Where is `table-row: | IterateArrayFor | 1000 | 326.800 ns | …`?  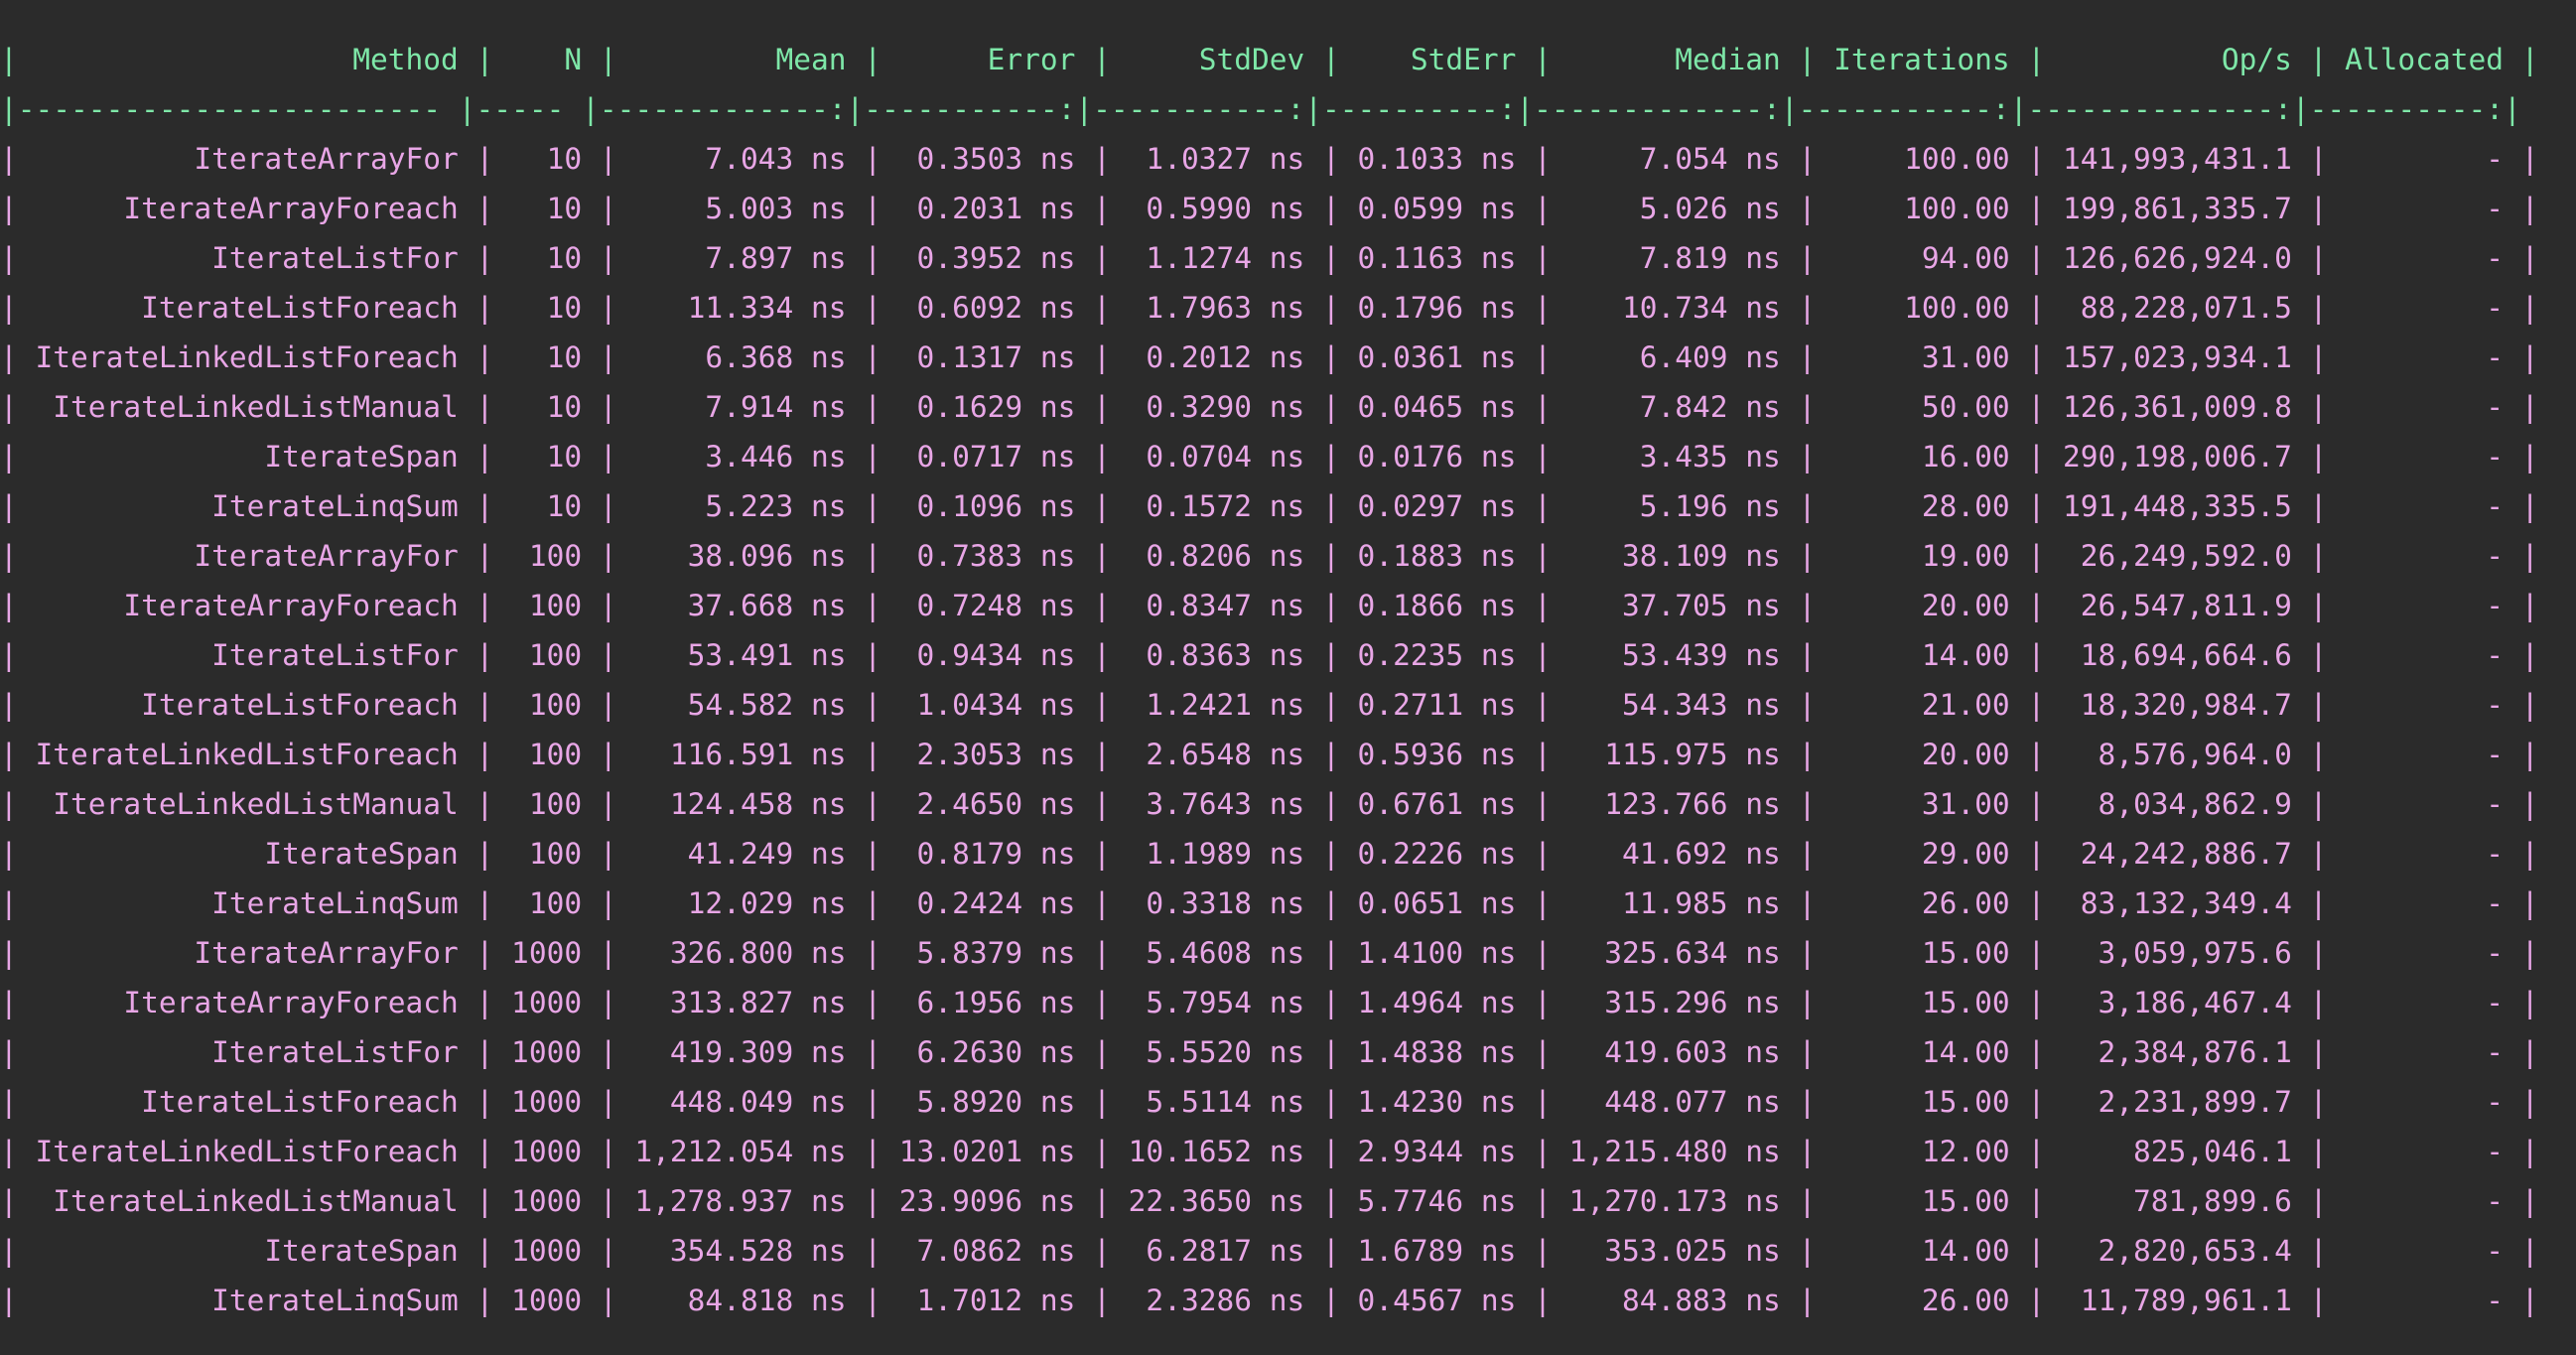
table-row: | IterateArrayFor | 1000 | 326.800 ns | … is located at coordinates (1269, 953).